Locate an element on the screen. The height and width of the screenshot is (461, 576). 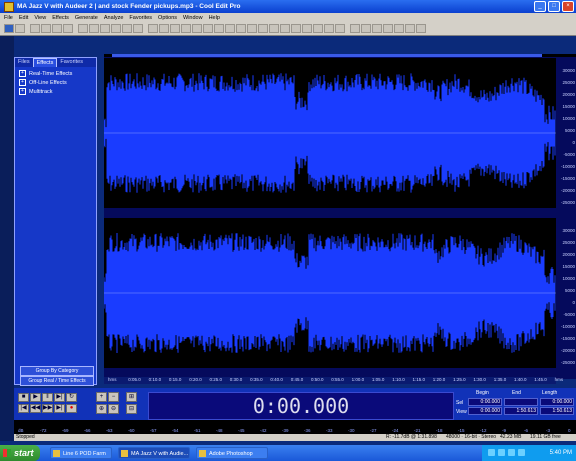
amplitude-label: -15000 is located at coordinates (567, 338).